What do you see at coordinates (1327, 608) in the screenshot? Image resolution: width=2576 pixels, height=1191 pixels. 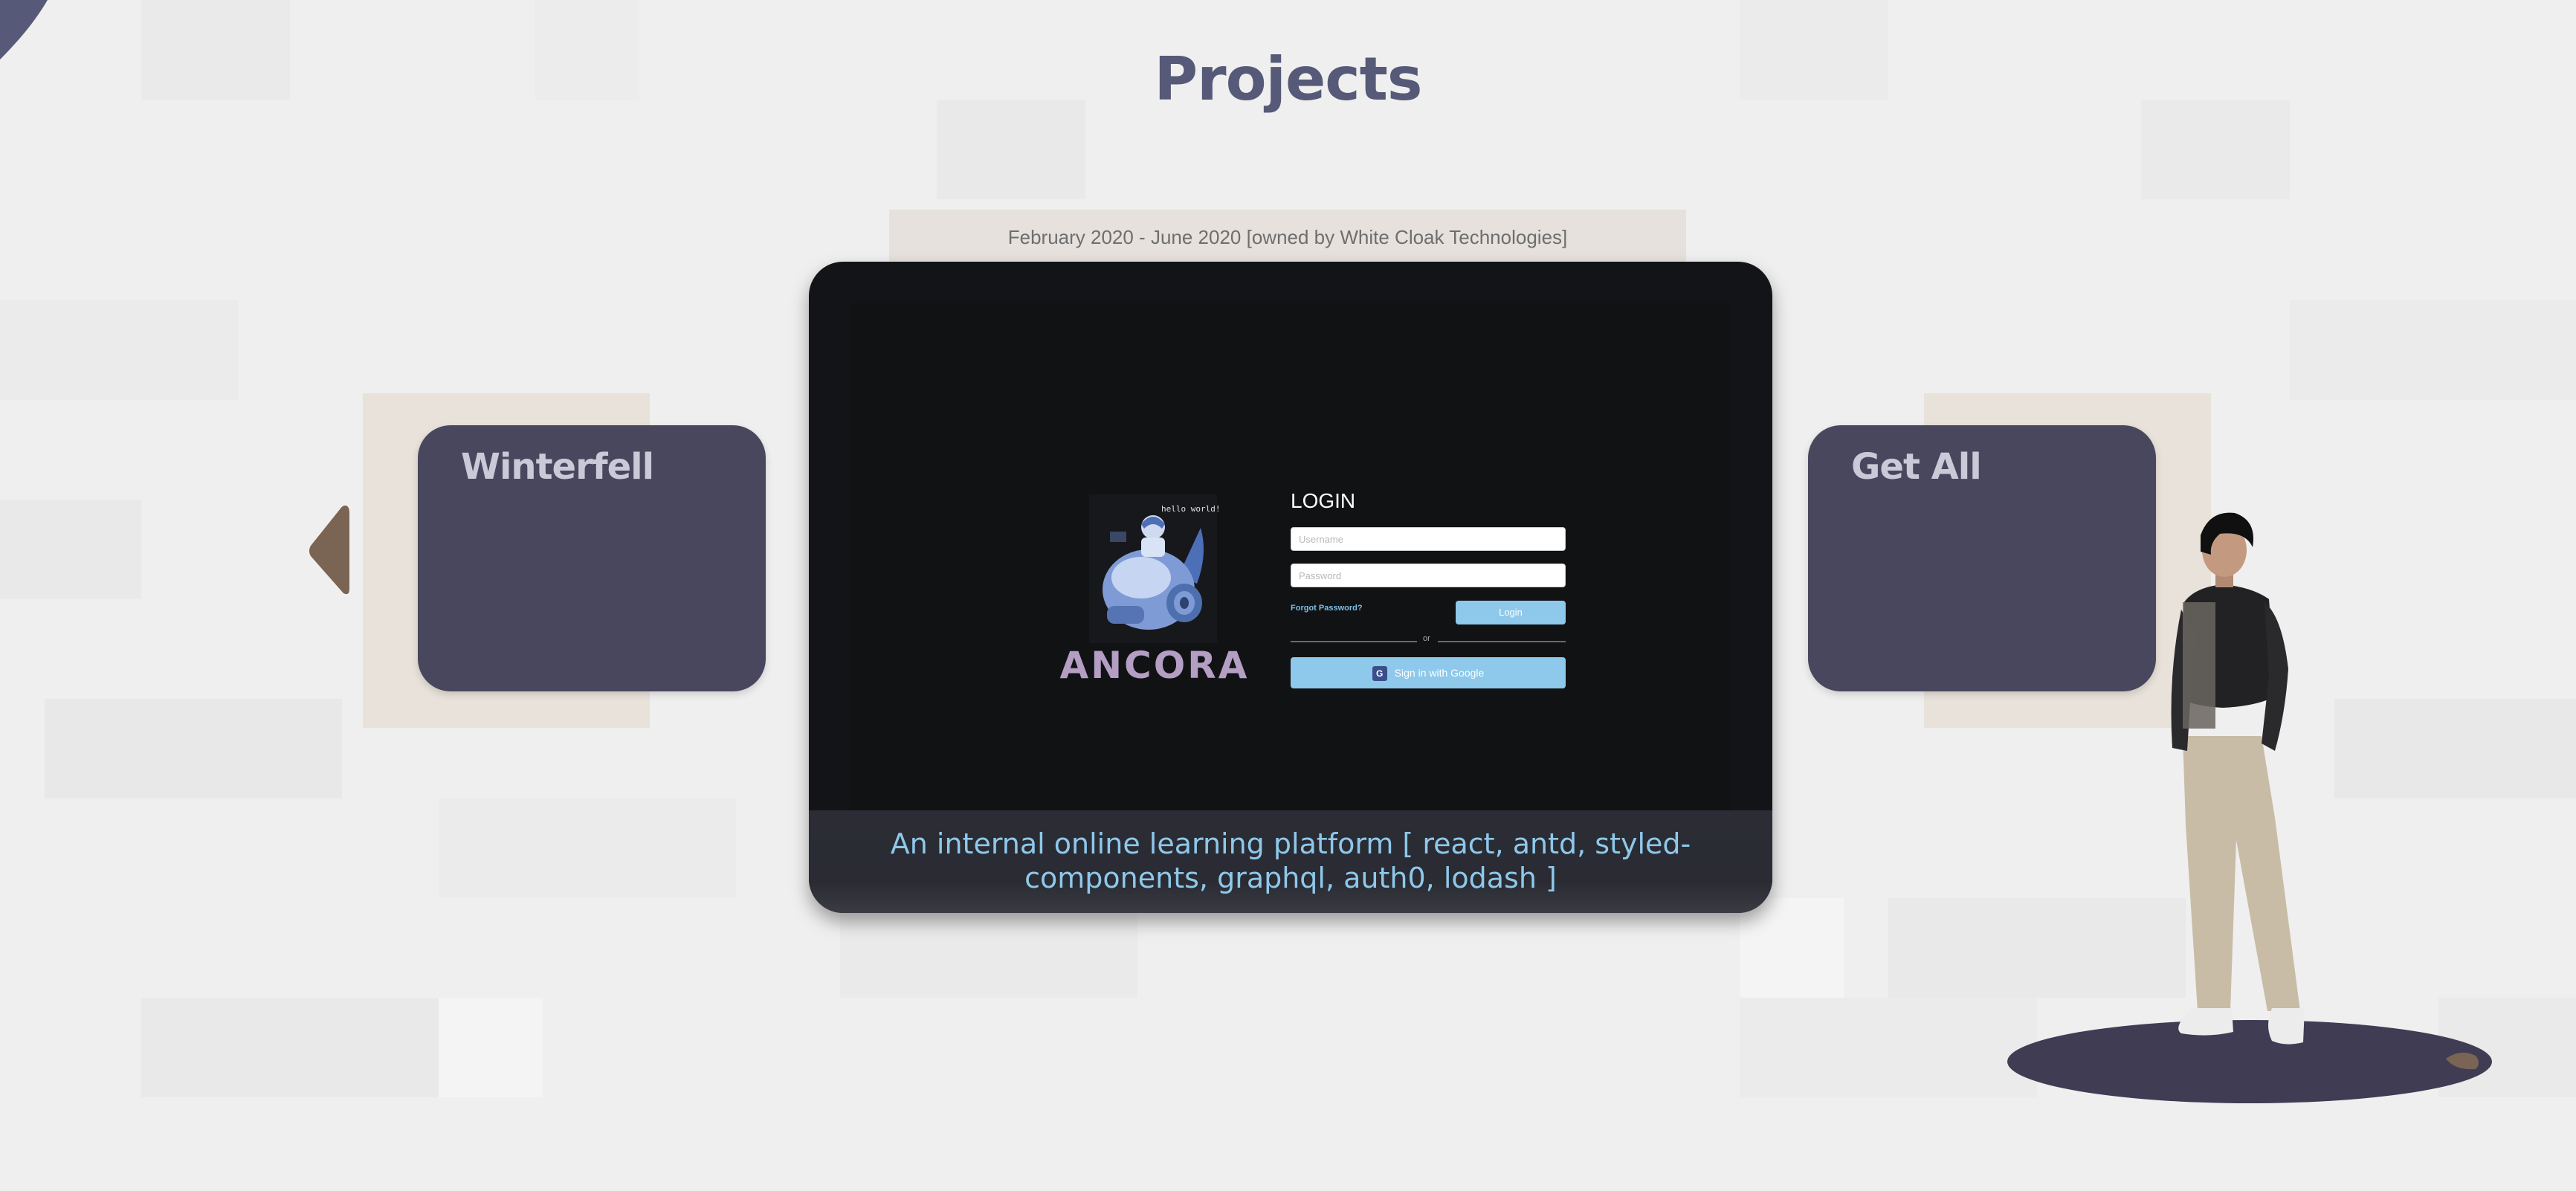 I see `forgot-password-link: Forgot Password?` at bounding box center [1327, 608].